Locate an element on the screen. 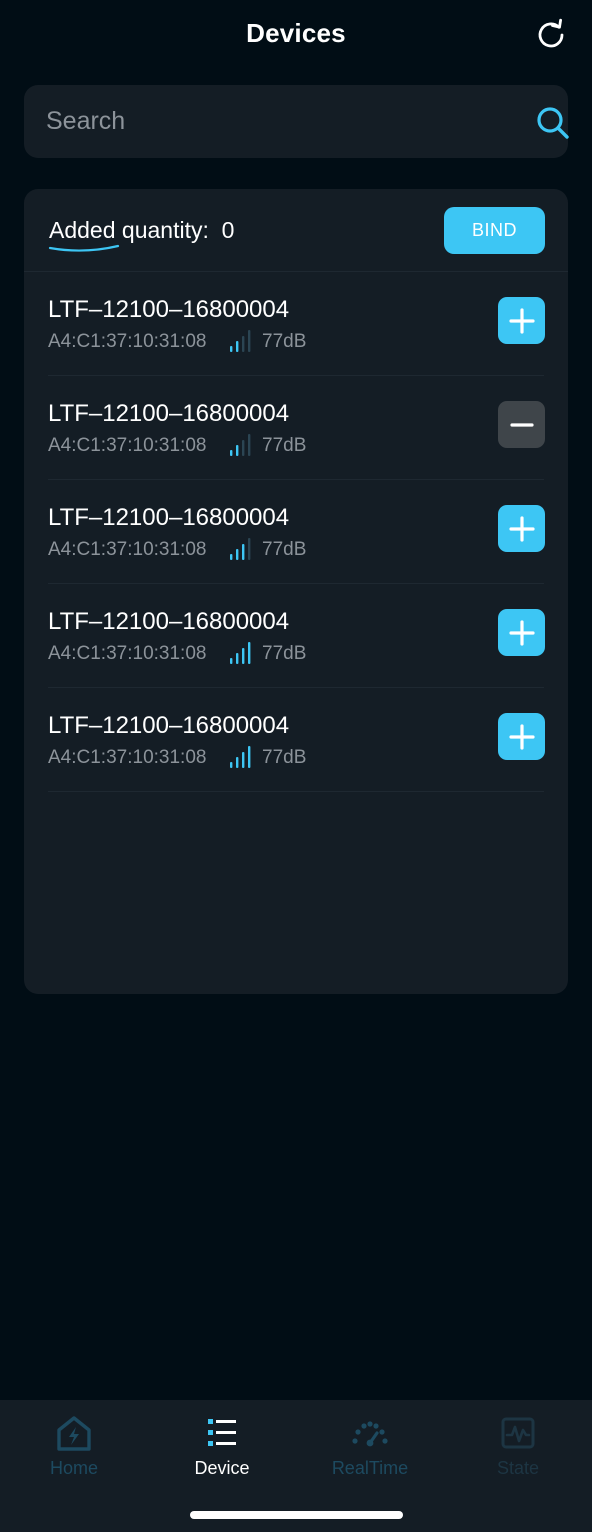 The height and width of the screenshot is (1532, 592). header: Devices is located at coordinates (296, 36).